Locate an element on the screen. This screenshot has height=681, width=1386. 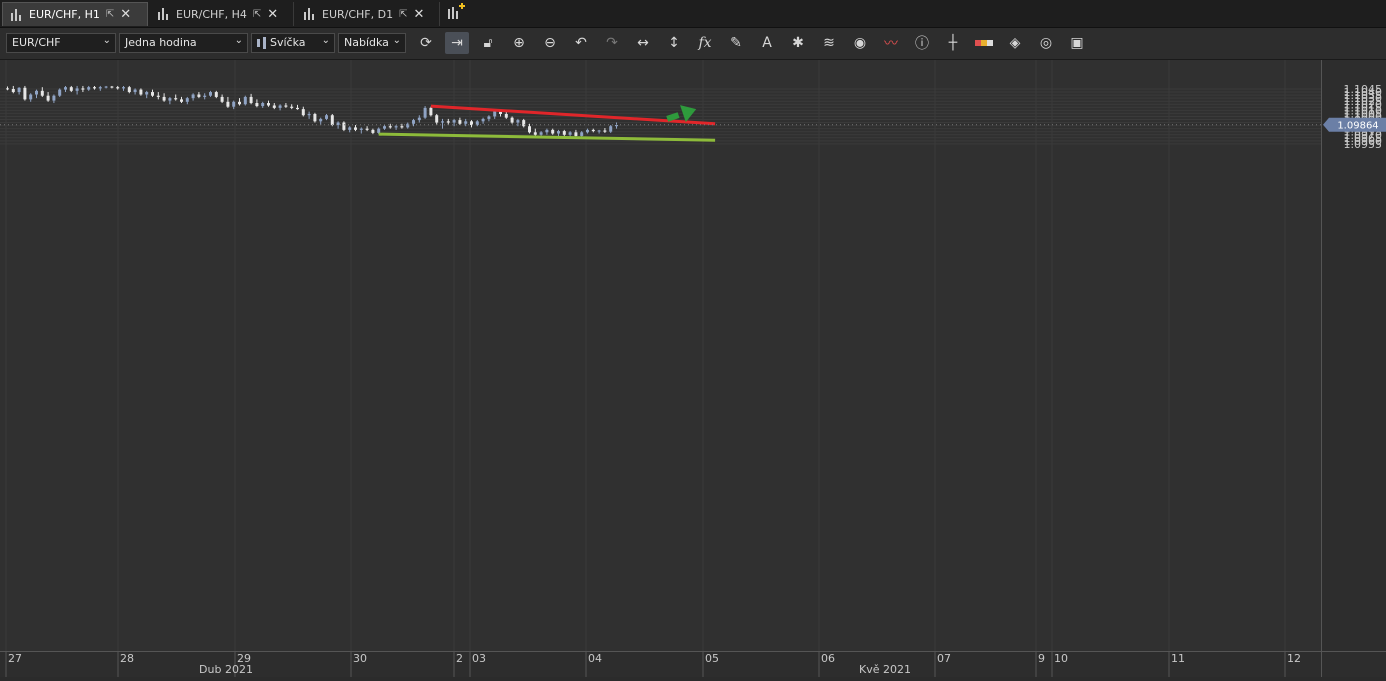
pattern-icon: ✱ is located at coordinates (798, 43).